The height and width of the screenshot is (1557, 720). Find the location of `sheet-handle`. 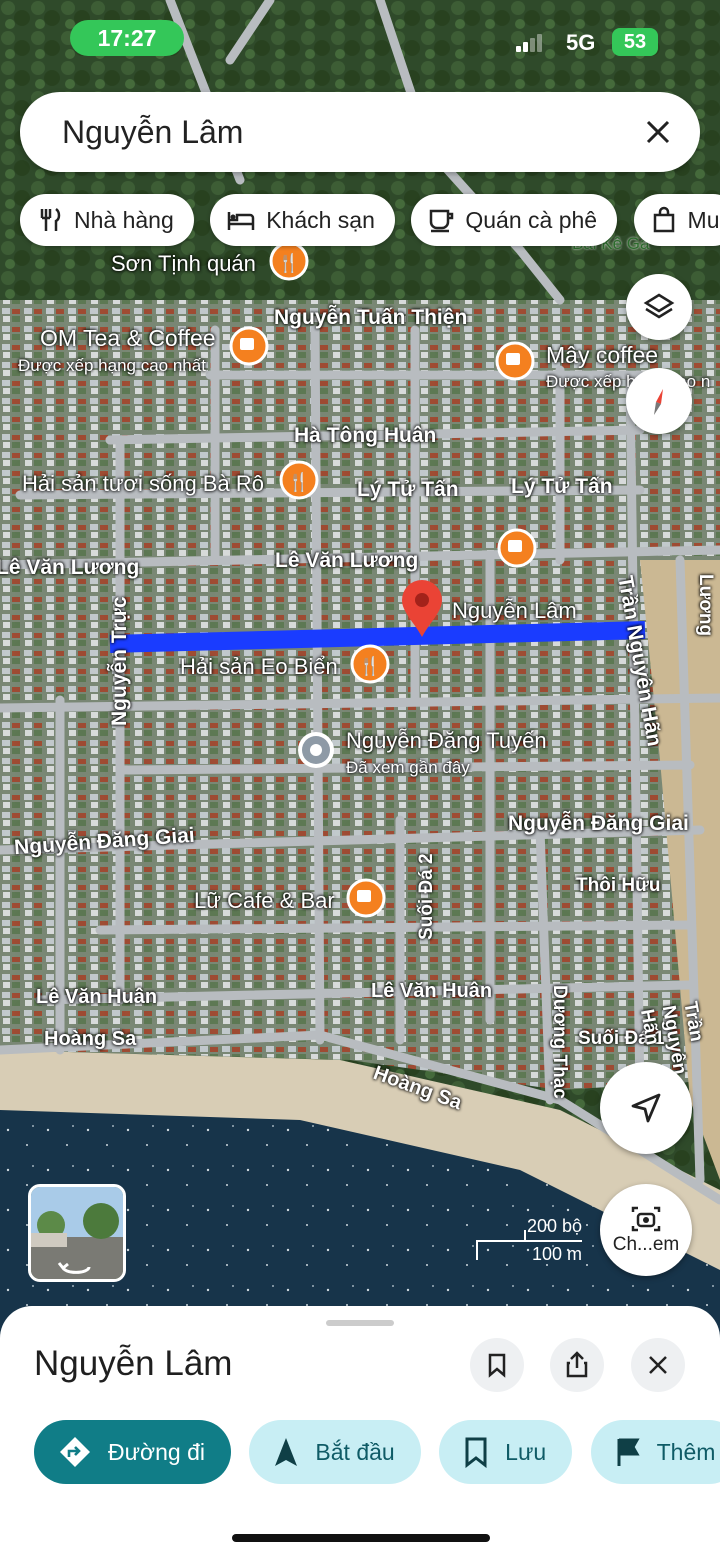

sheet-handle is located at coordinates (360, 1323).